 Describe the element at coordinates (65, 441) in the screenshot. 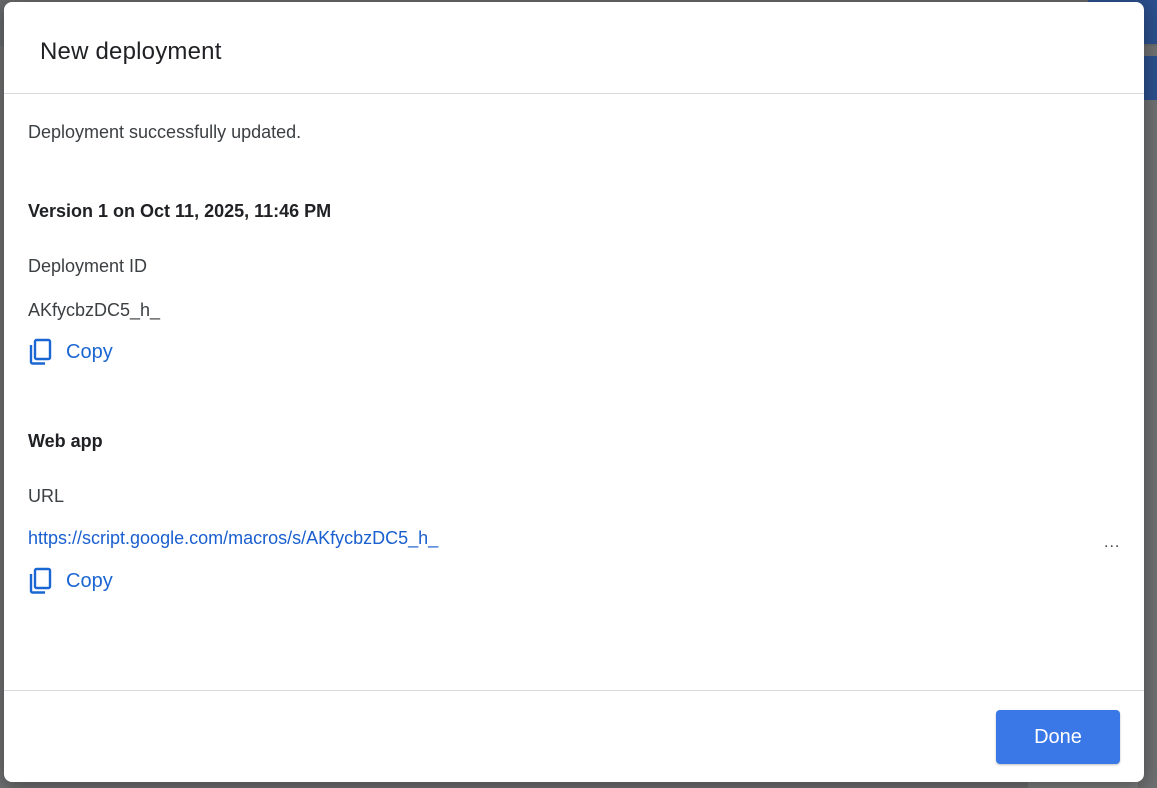

I see `web-app-heading: Web app` at that location.